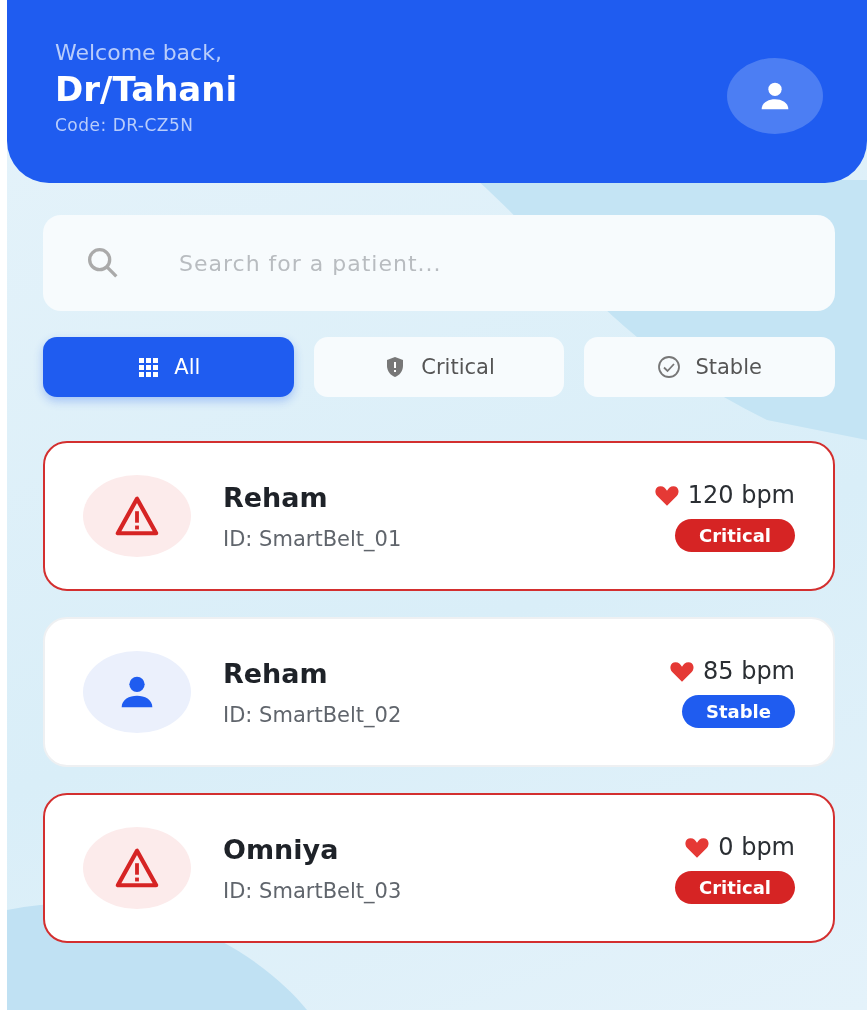  I want to click on grid-icon, so click(148, 367).